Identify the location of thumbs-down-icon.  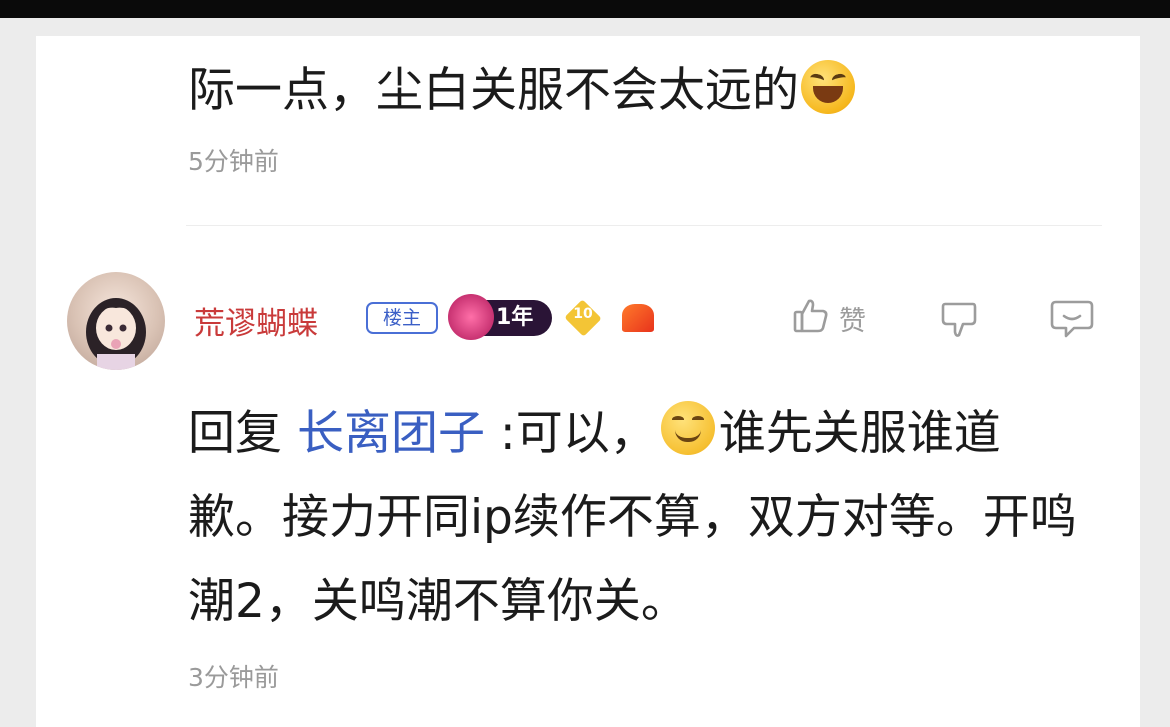
(959, 323).